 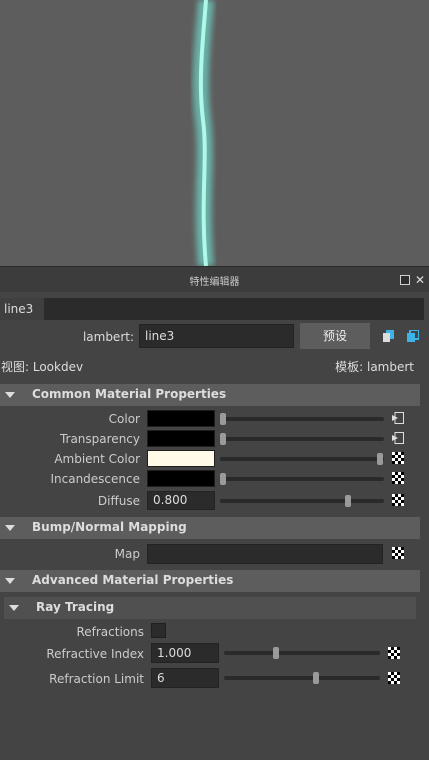 What do you see at coordinates (42, 367) in the screenshot?
I see `view-label: 视图: Lookdev` at bounding box center [42, 367].